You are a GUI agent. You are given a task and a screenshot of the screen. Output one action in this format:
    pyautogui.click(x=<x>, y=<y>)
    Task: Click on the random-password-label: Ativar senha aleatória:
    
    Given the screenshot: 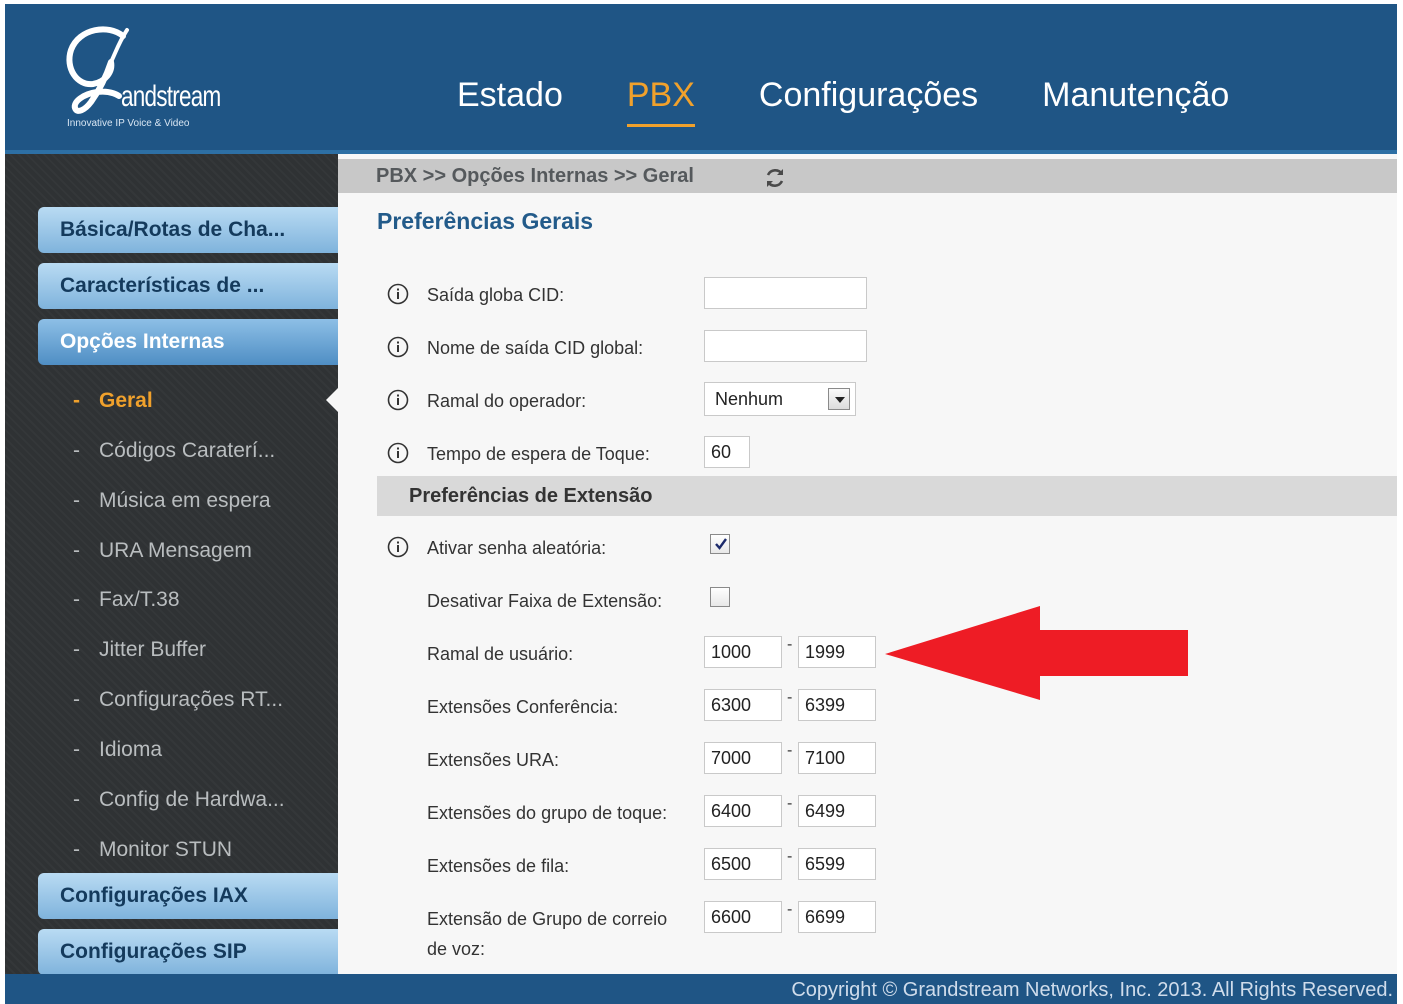 What is the action you would take?
    pyautogui.click(x=517, y=548)
    